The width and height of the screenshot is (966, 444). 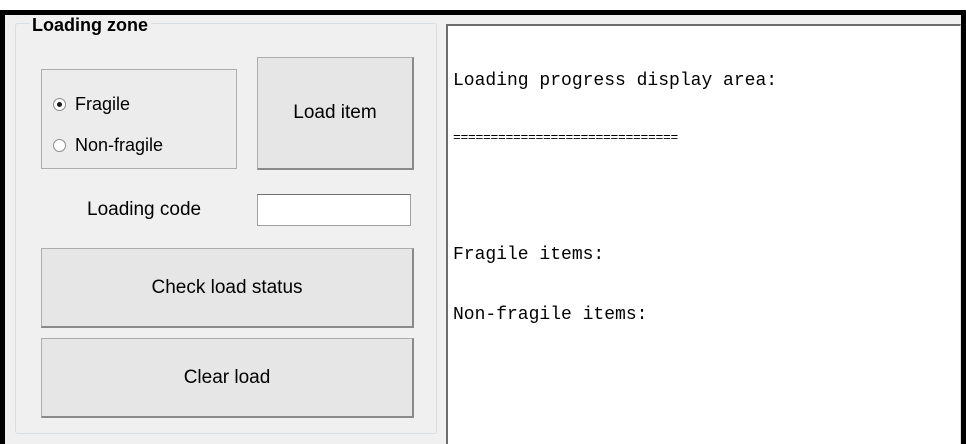 What do you see at coordinates (59, 145) in the screenshot?
I see `radio-button-non-fragile` at bounding box center [59, 145].